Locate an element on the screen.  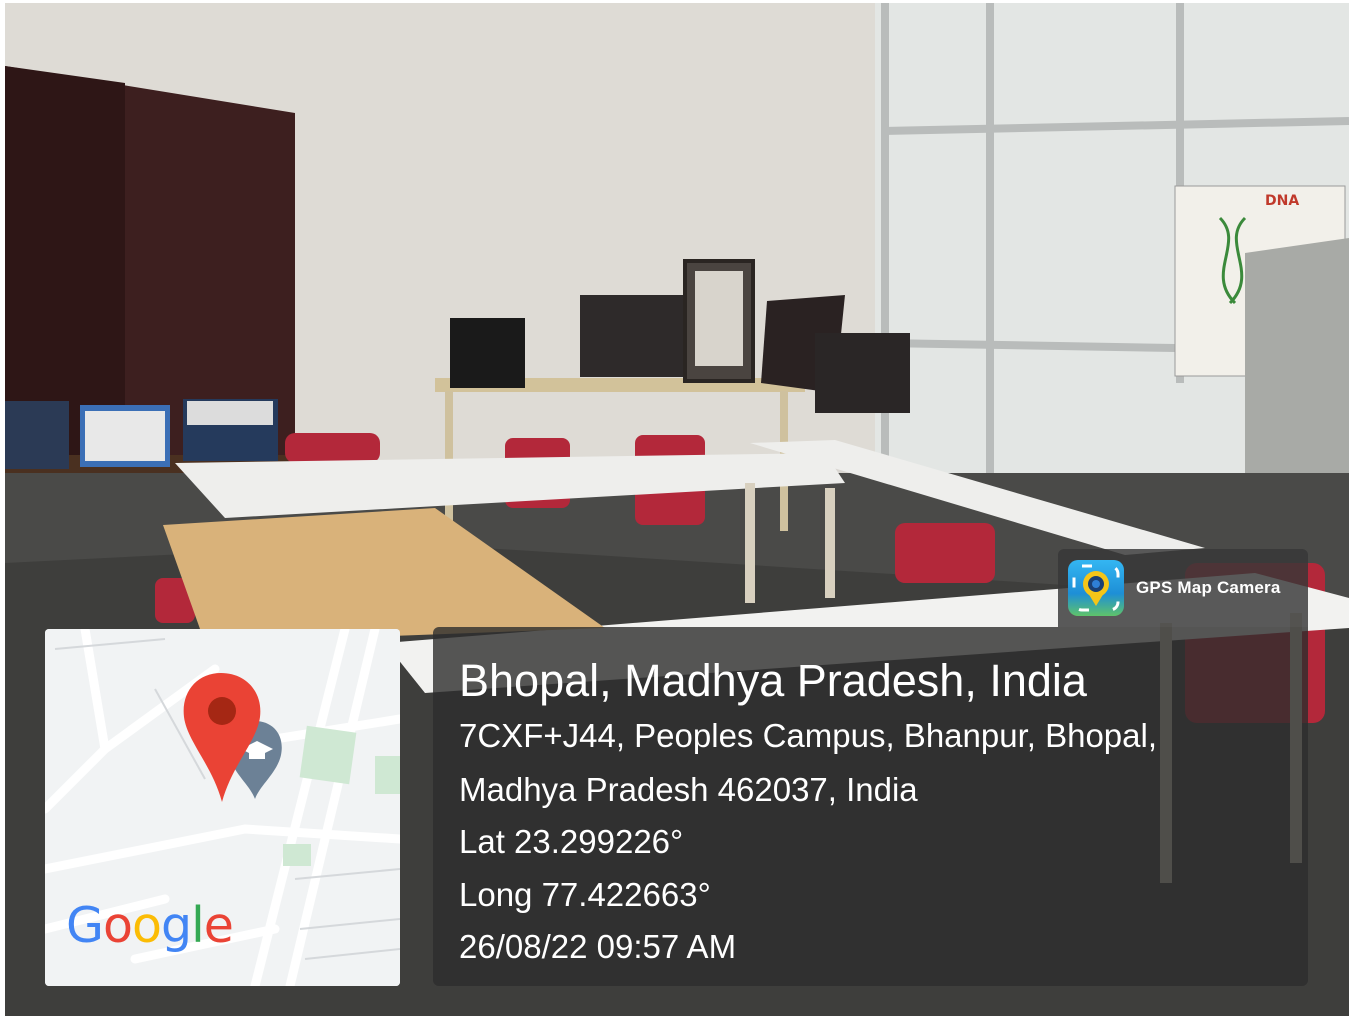
address-line-2: Madhya Pradesh 462037, India is located at coordinates (688, 789).